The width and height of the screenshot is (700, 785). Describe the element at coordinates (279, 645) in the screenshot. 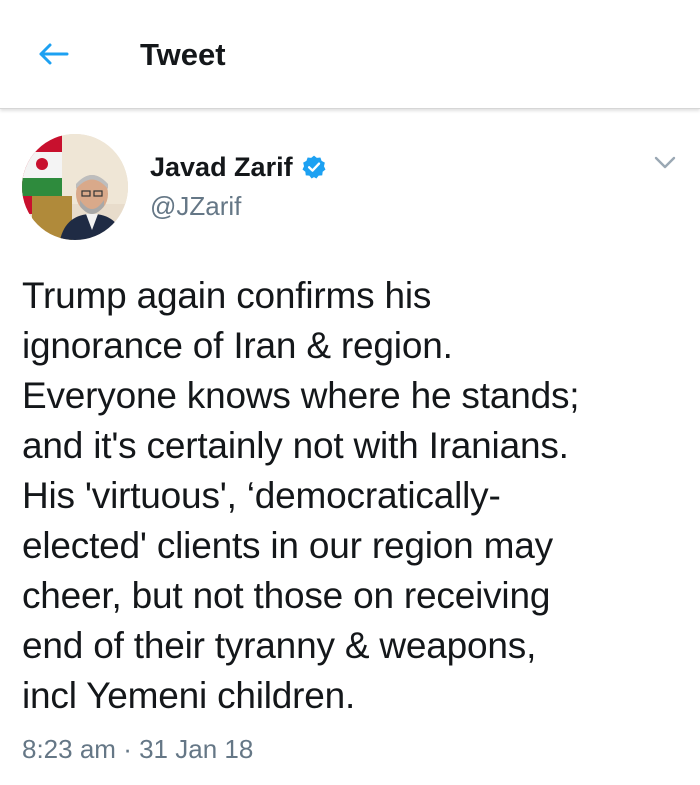

I see `tweet-text-line: end of their tyranny & weapons,` at that location.